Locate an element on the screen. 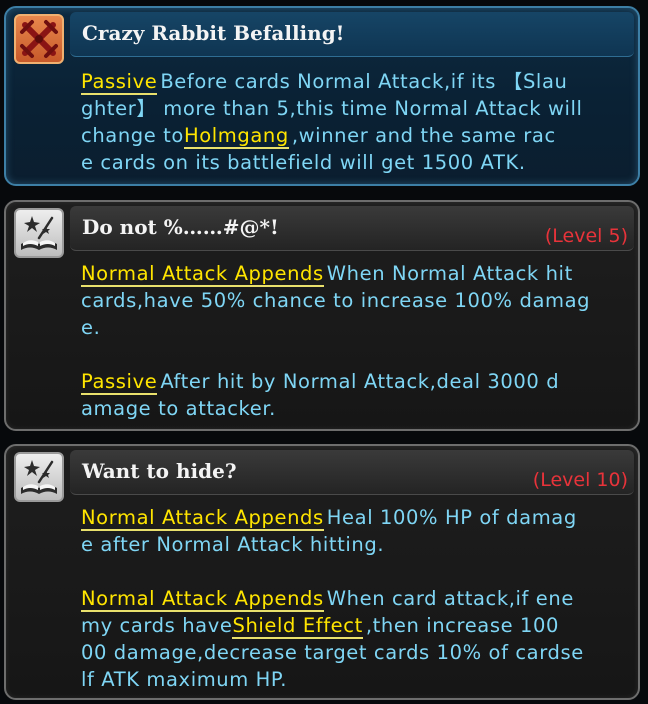  description-line: amage to attacker. is located at coordinates (356, 408).